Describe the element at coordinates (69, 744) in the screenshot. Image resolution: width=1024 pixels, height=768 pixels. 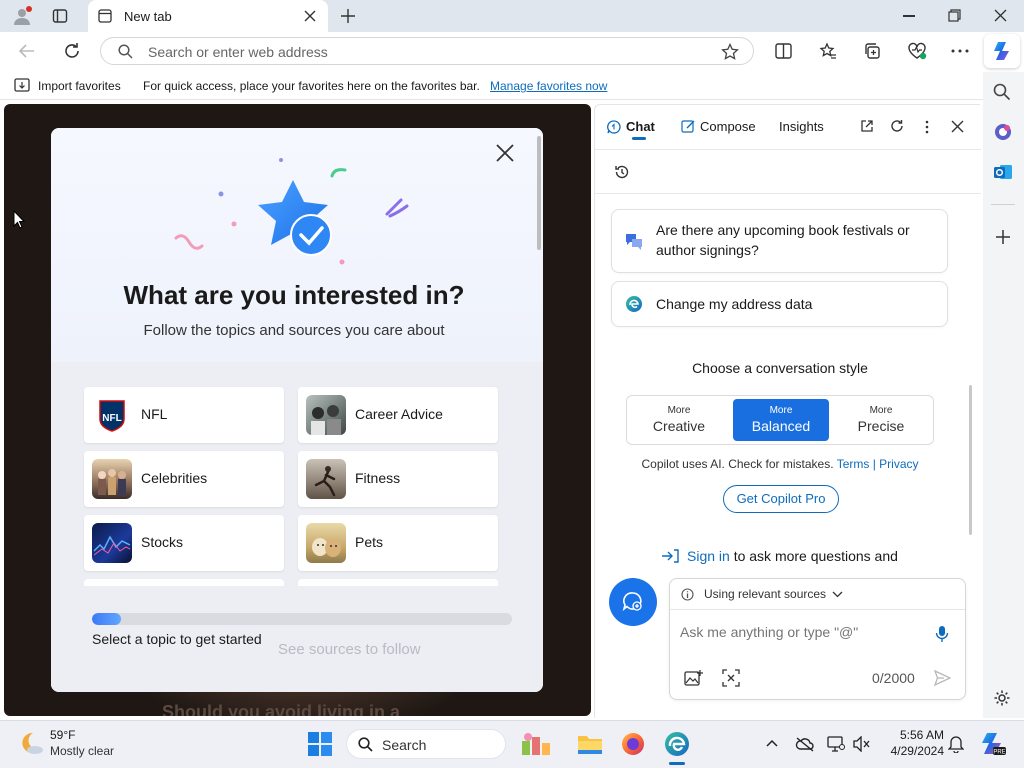
I see `weather-widget: 59°F Mostly clear` at that location.